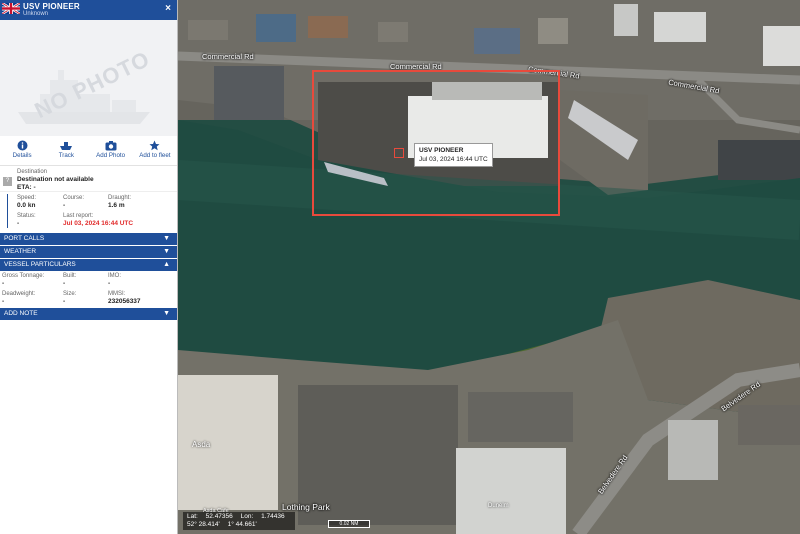 The image size is (800, 534). What do you see at coordinates (64, 283) in the screenshot?
I see `built-value: -` at bounding box center [64, 283].